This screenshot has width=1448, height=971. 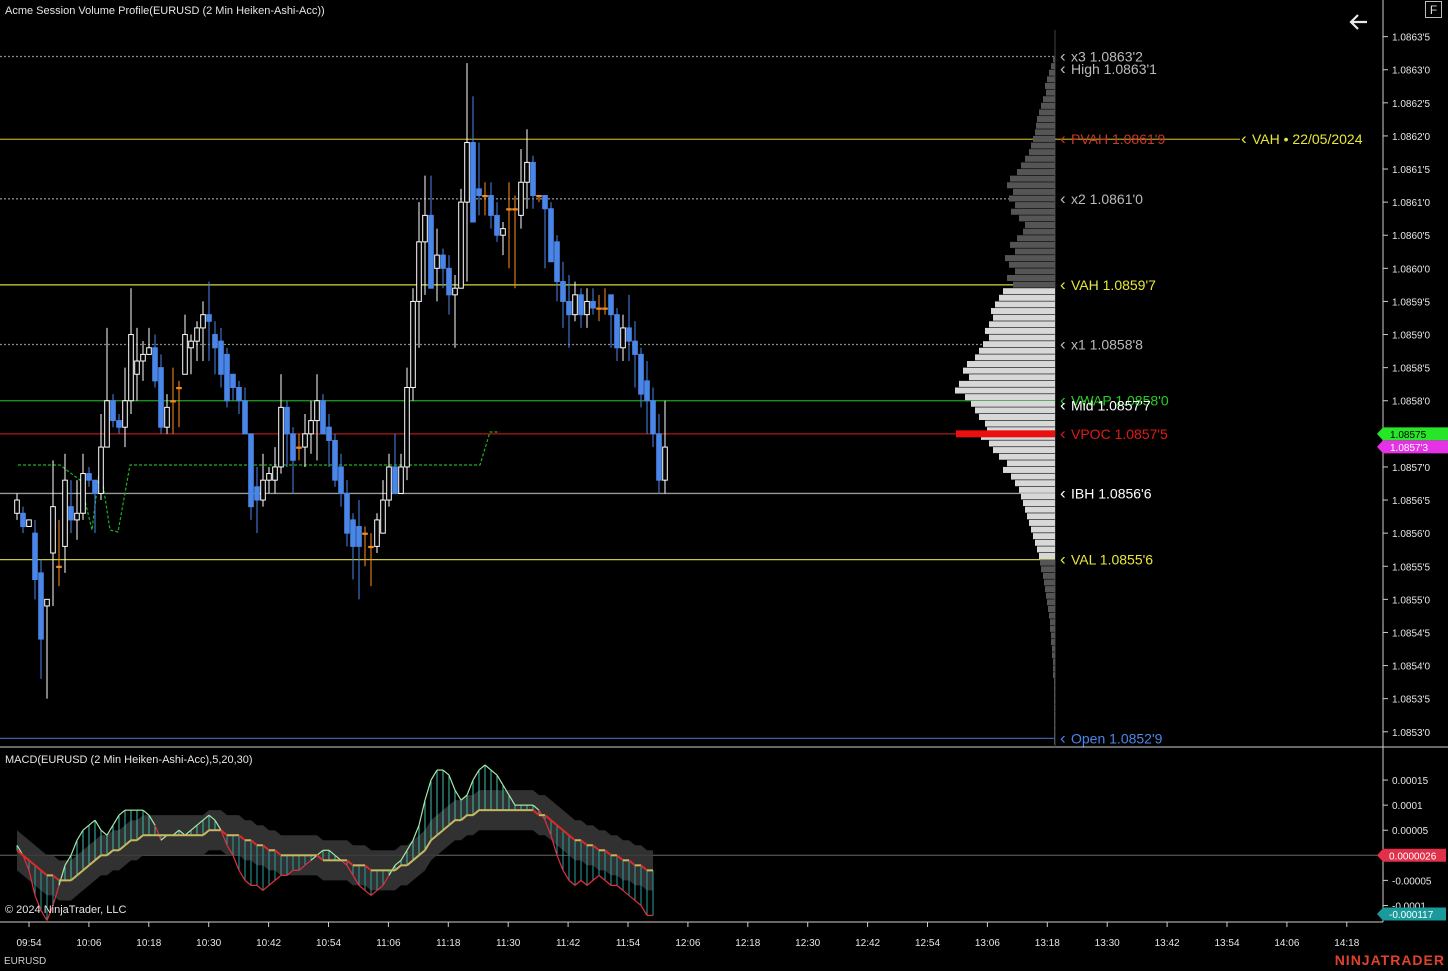 I want to click on f-button: F, so click(x=1433, y=9).